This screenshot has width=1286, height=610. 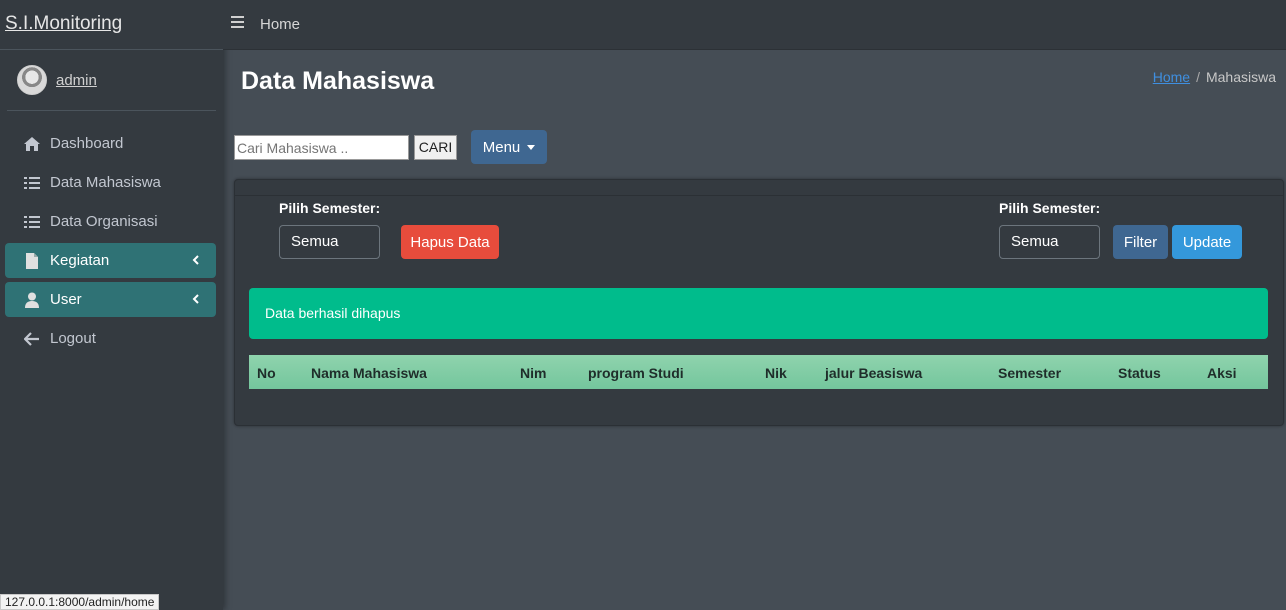 What do you see at coordinates (1029, 373) in the screenshot?
I see `column-header-semester: Semester` at bounding box center [1029, 373].